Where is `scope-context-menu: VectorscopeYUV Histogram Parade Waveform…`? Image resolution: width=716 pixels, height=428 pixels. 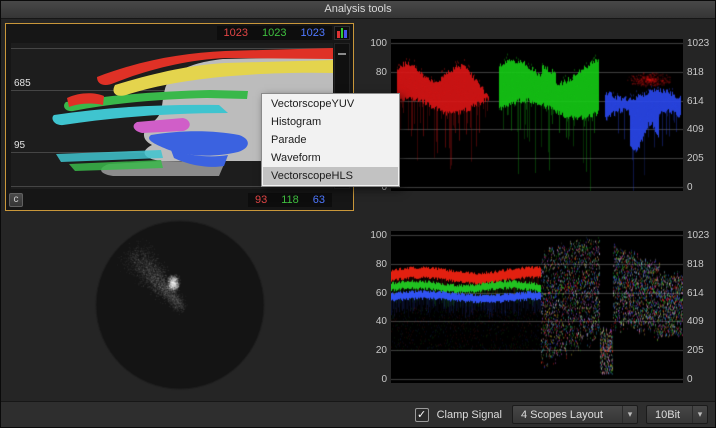
scope-context-menu: VectorscopeYUV Histogram Parade Waveform… is located at coordinates (330, 140).